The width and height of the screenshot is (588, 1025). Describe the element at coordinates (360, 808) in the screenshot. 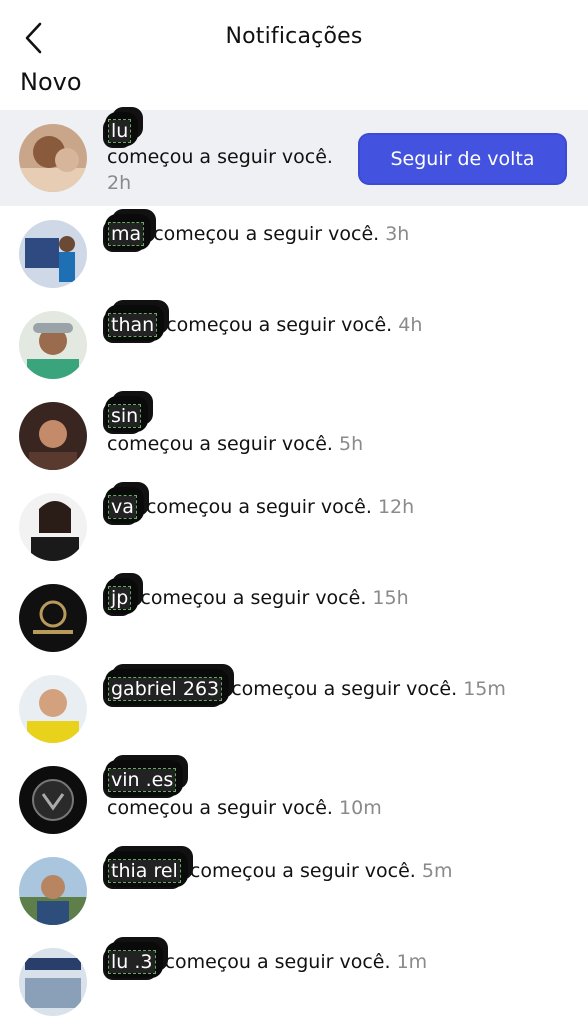

I see `notification-time: 10m` at that location.